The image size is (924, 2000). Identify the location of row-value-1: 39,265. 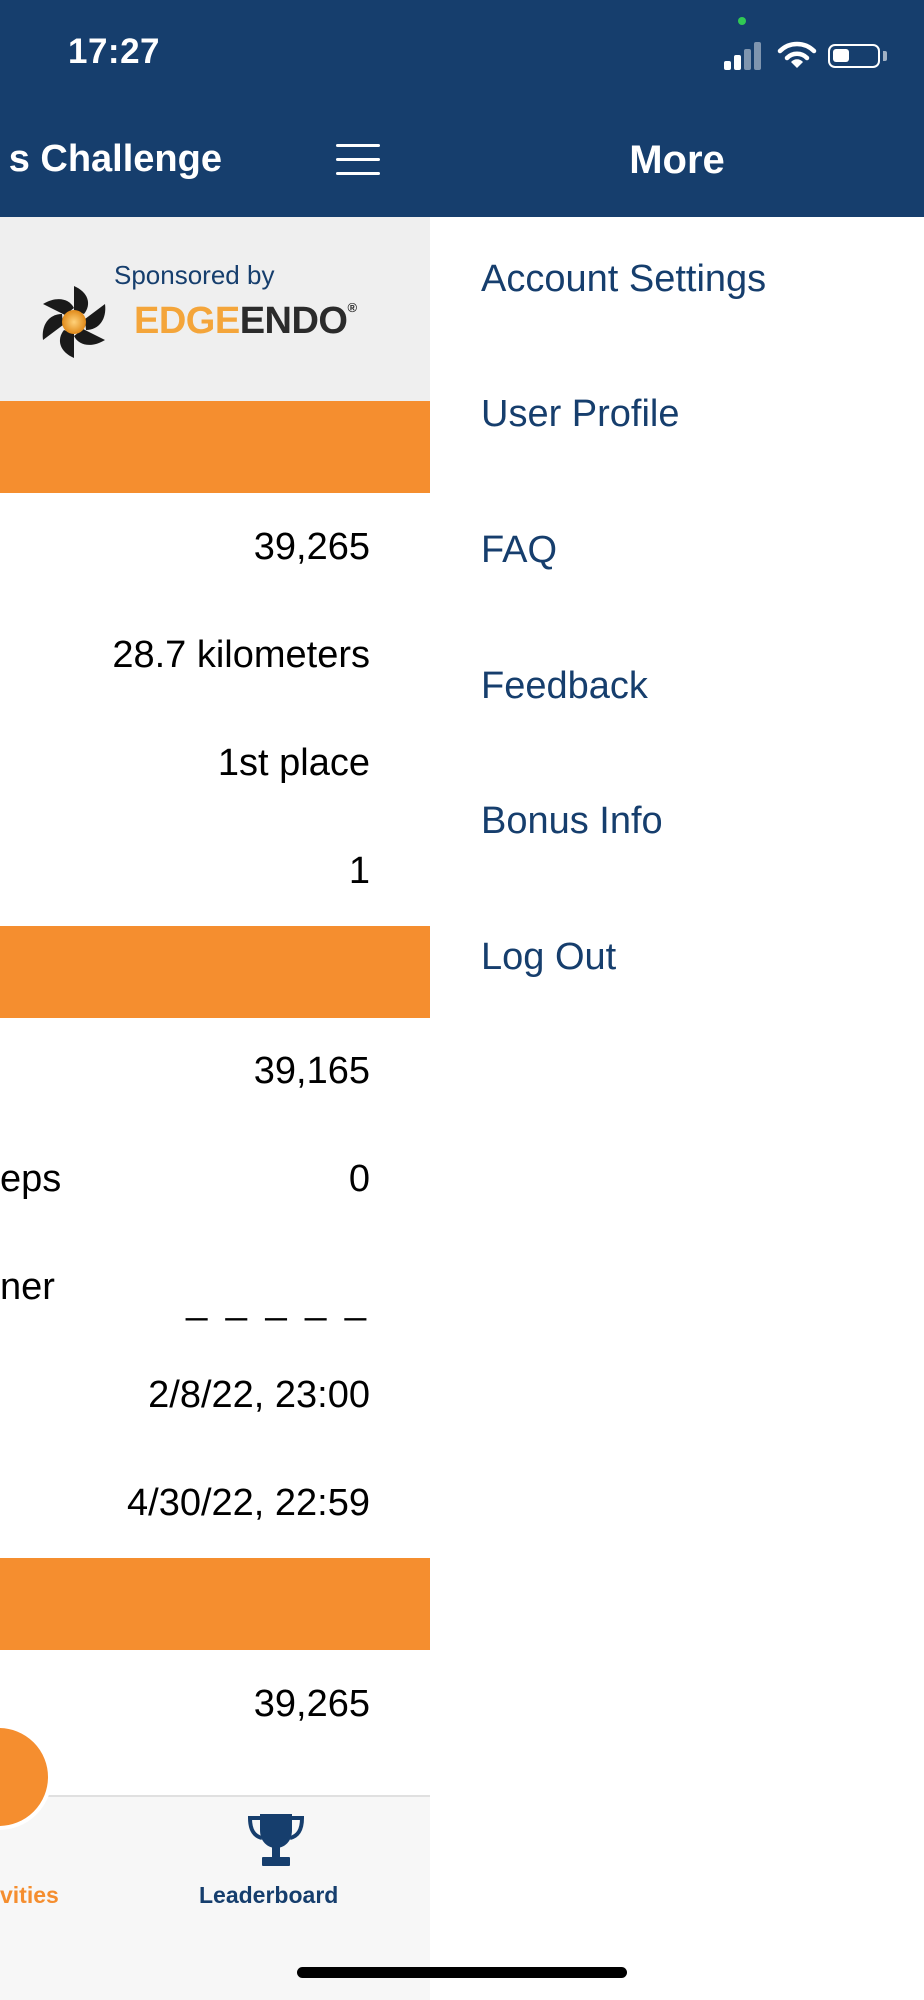
(311, 547).